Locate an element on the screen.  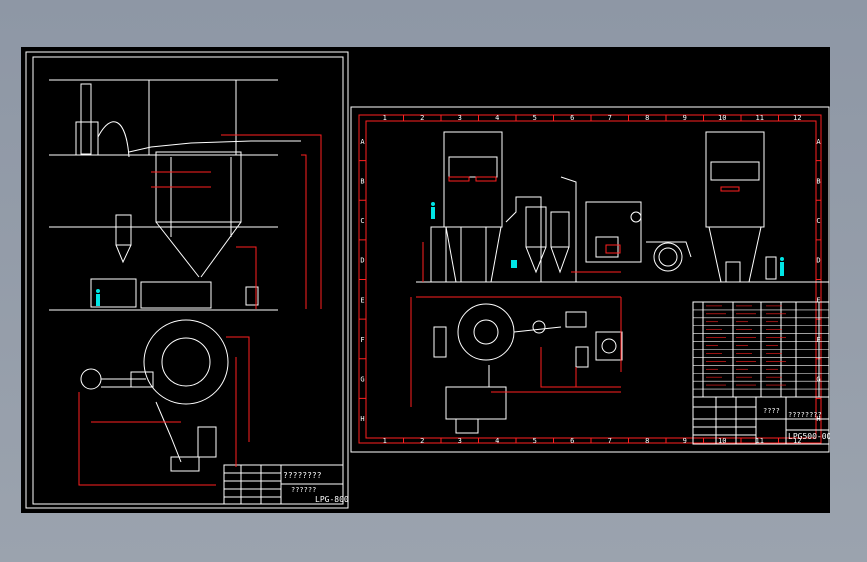
grid-row-label: E is located at coordinates (362, 300).